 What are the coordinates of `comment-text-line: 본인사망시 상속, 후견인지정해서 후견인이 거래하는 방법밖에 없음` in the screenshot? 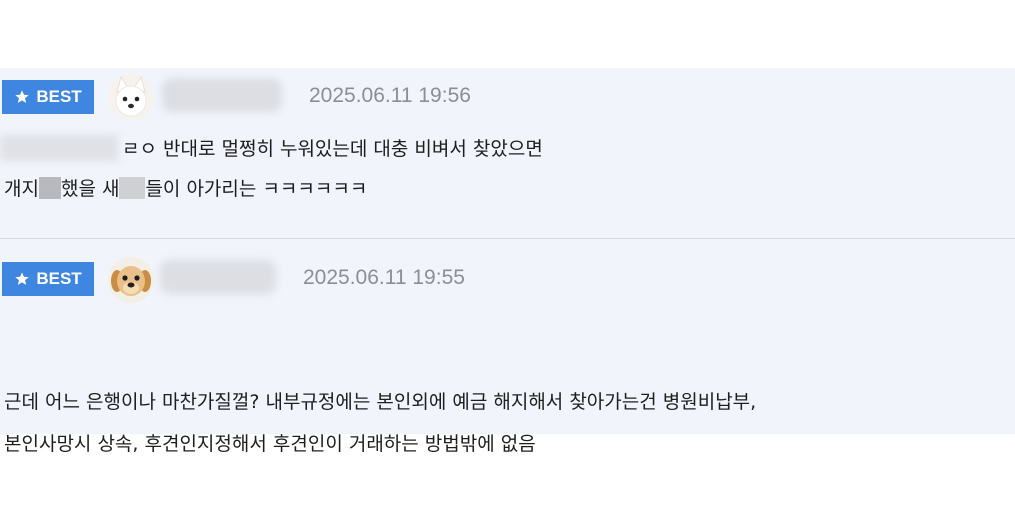 It's located at (270, 442).